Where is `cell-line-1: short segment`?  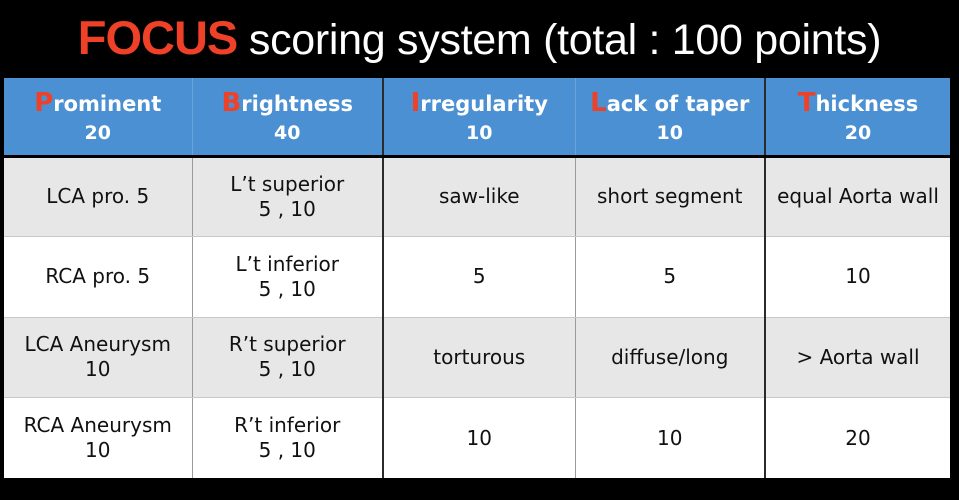
cell-line-1: short segment is located at coordinates (670, 196).